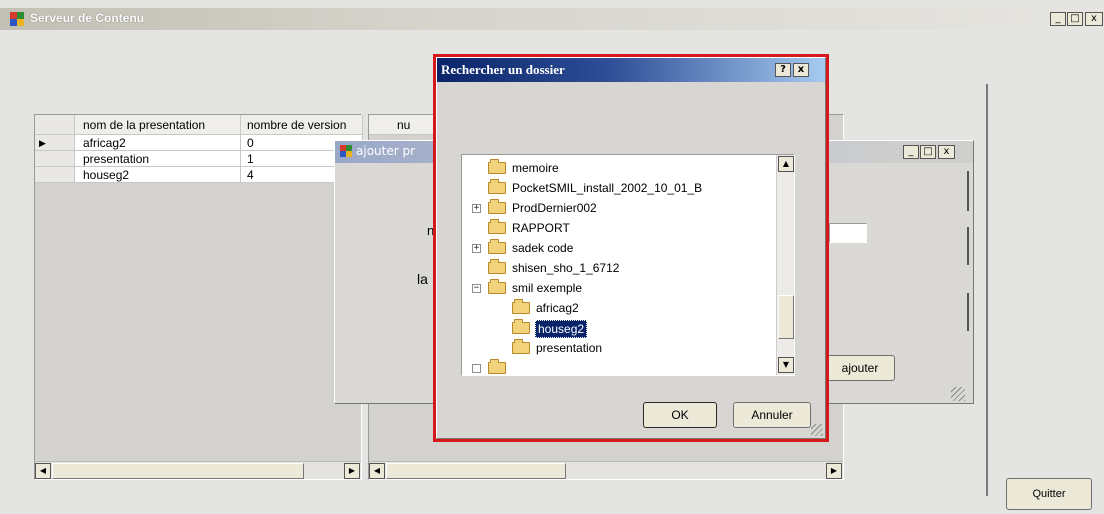  I want to click on column-header-versions: nombre de version, so click(302, 125).